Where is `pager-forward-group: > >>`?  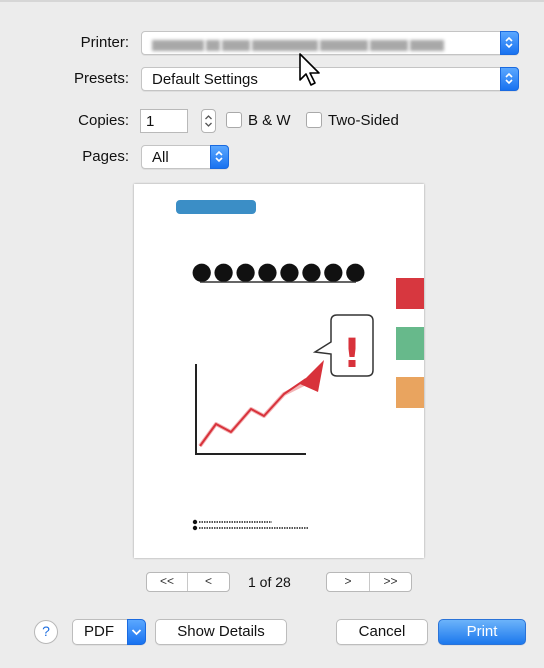 pager-forward-group: > >> is located at coordinates (369, 582).